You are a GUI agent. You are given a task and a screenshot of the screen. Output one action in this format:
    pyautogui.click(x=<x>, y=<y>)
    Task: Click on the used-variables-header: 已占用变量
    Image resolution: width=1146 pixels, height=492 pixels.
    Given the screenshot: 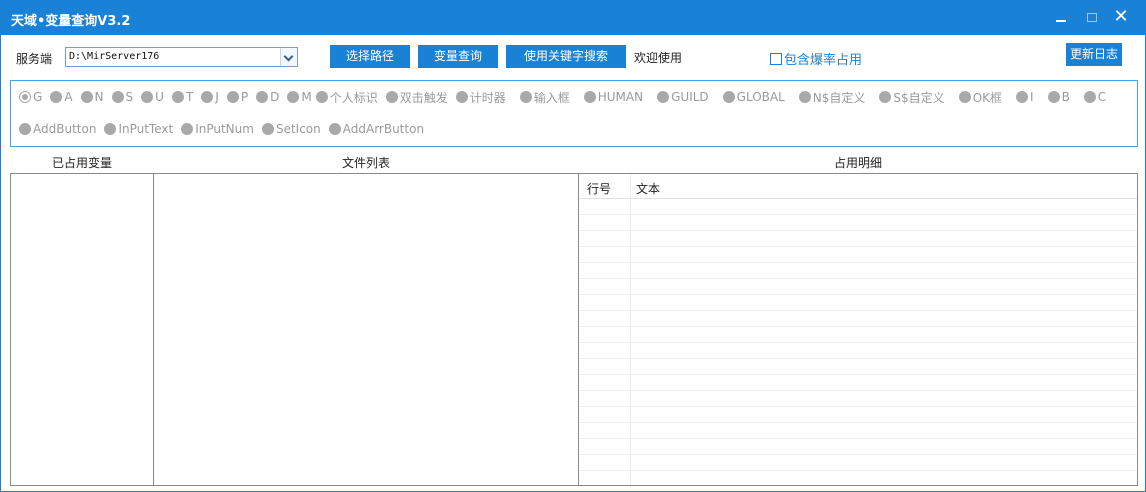 What is the action you would take?
    pyautogui.click(x=81, y=163)
    